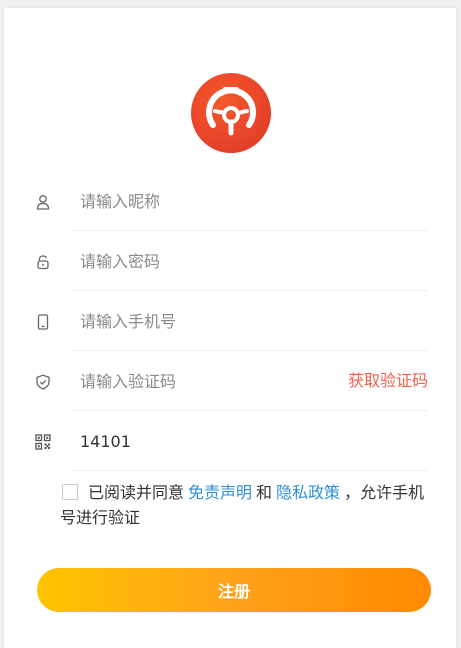 This screenshot has height=648, width=461. I want to click on invite-field, so click(249, 441).